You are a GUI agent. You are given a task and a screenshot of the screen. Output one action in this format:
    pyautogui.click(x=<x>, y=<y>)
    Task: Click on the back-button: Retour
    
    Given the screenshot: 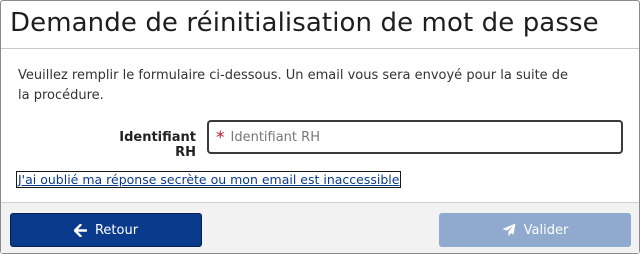 What is the action you would take?
    pyautogui.click(x=106, y=230)
    